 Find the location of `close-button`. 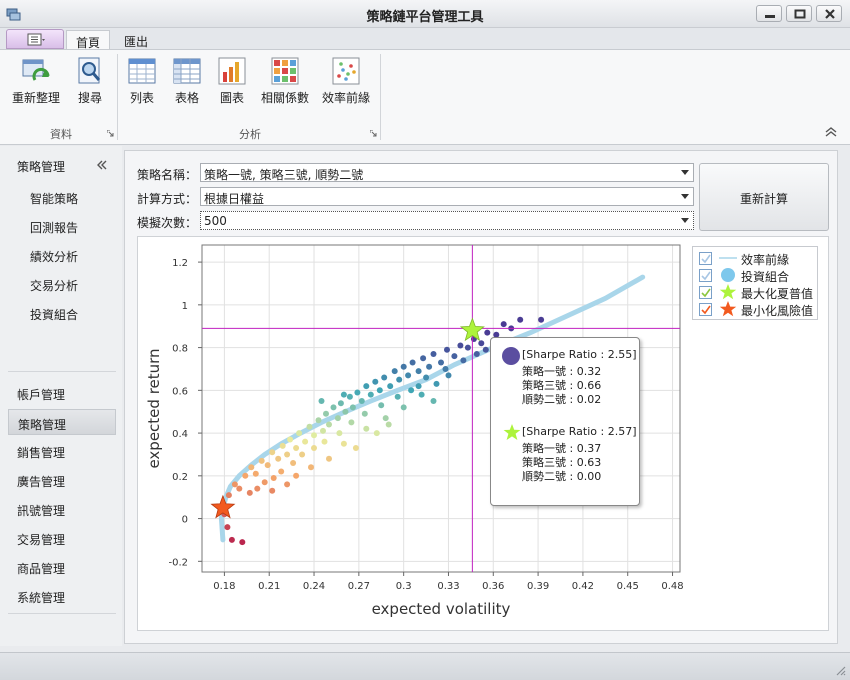

close-button is located at coordinates (829, 13).